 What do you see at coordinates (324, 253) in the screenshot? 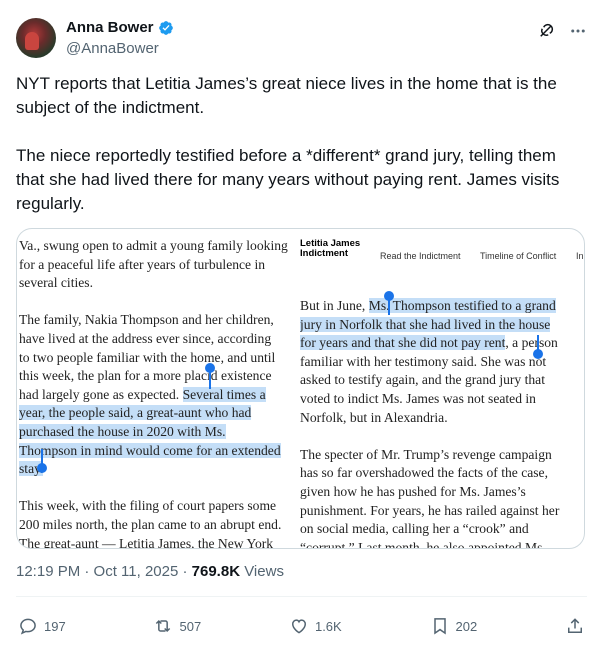
I see `nyt-brand-line-2: Indictment` at bounding box center [324, 253].